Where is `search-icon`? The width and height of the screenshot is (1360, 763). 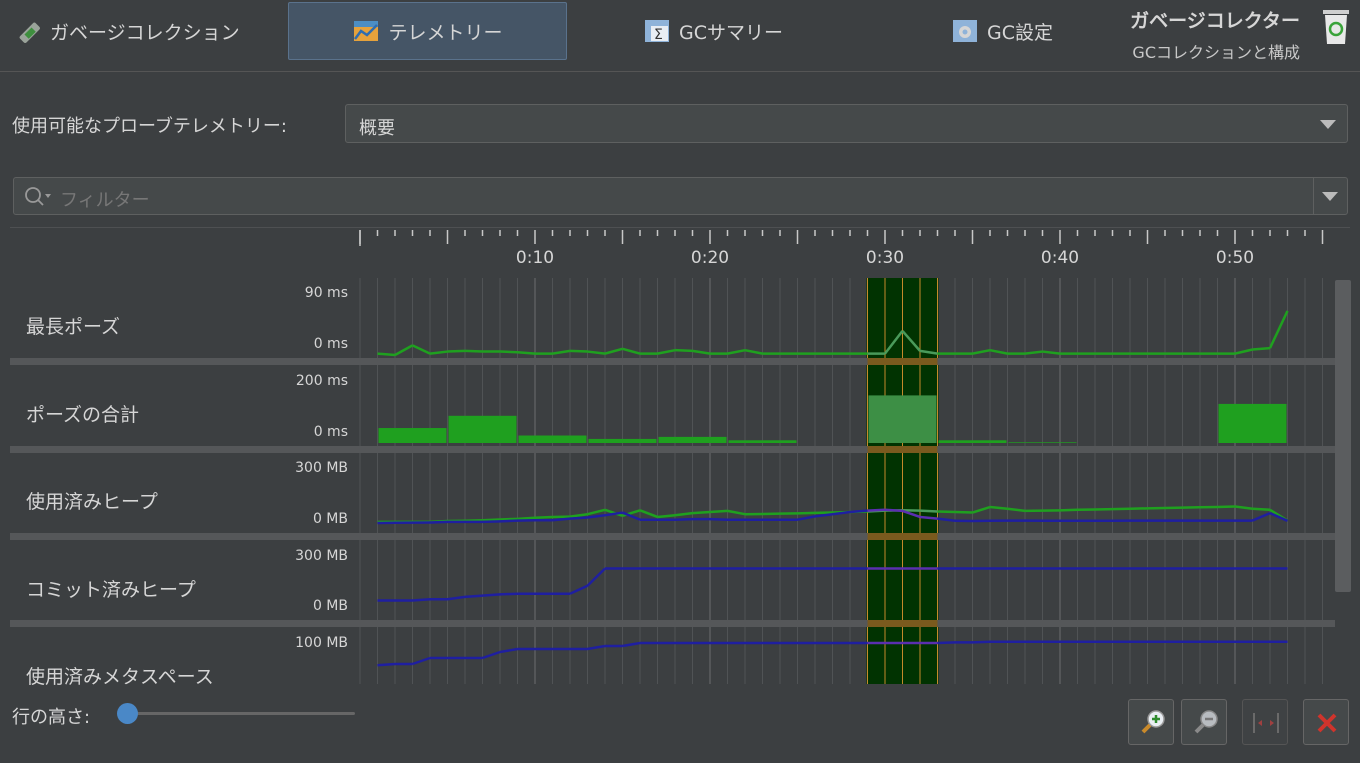 search-icon is located at coordinates (39, 198).